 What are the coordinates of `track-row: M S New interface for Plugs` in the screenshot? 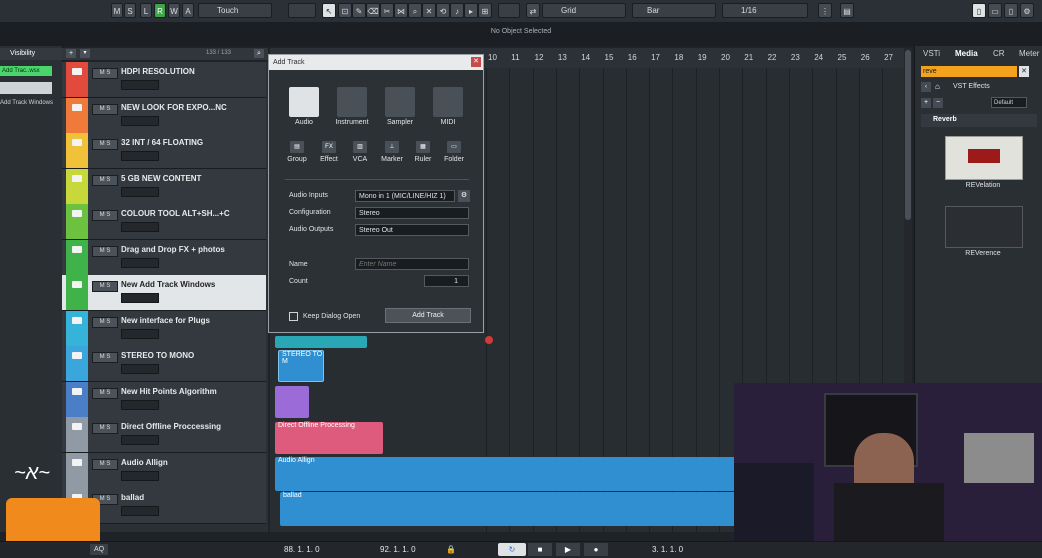 It's located at (164, 328).